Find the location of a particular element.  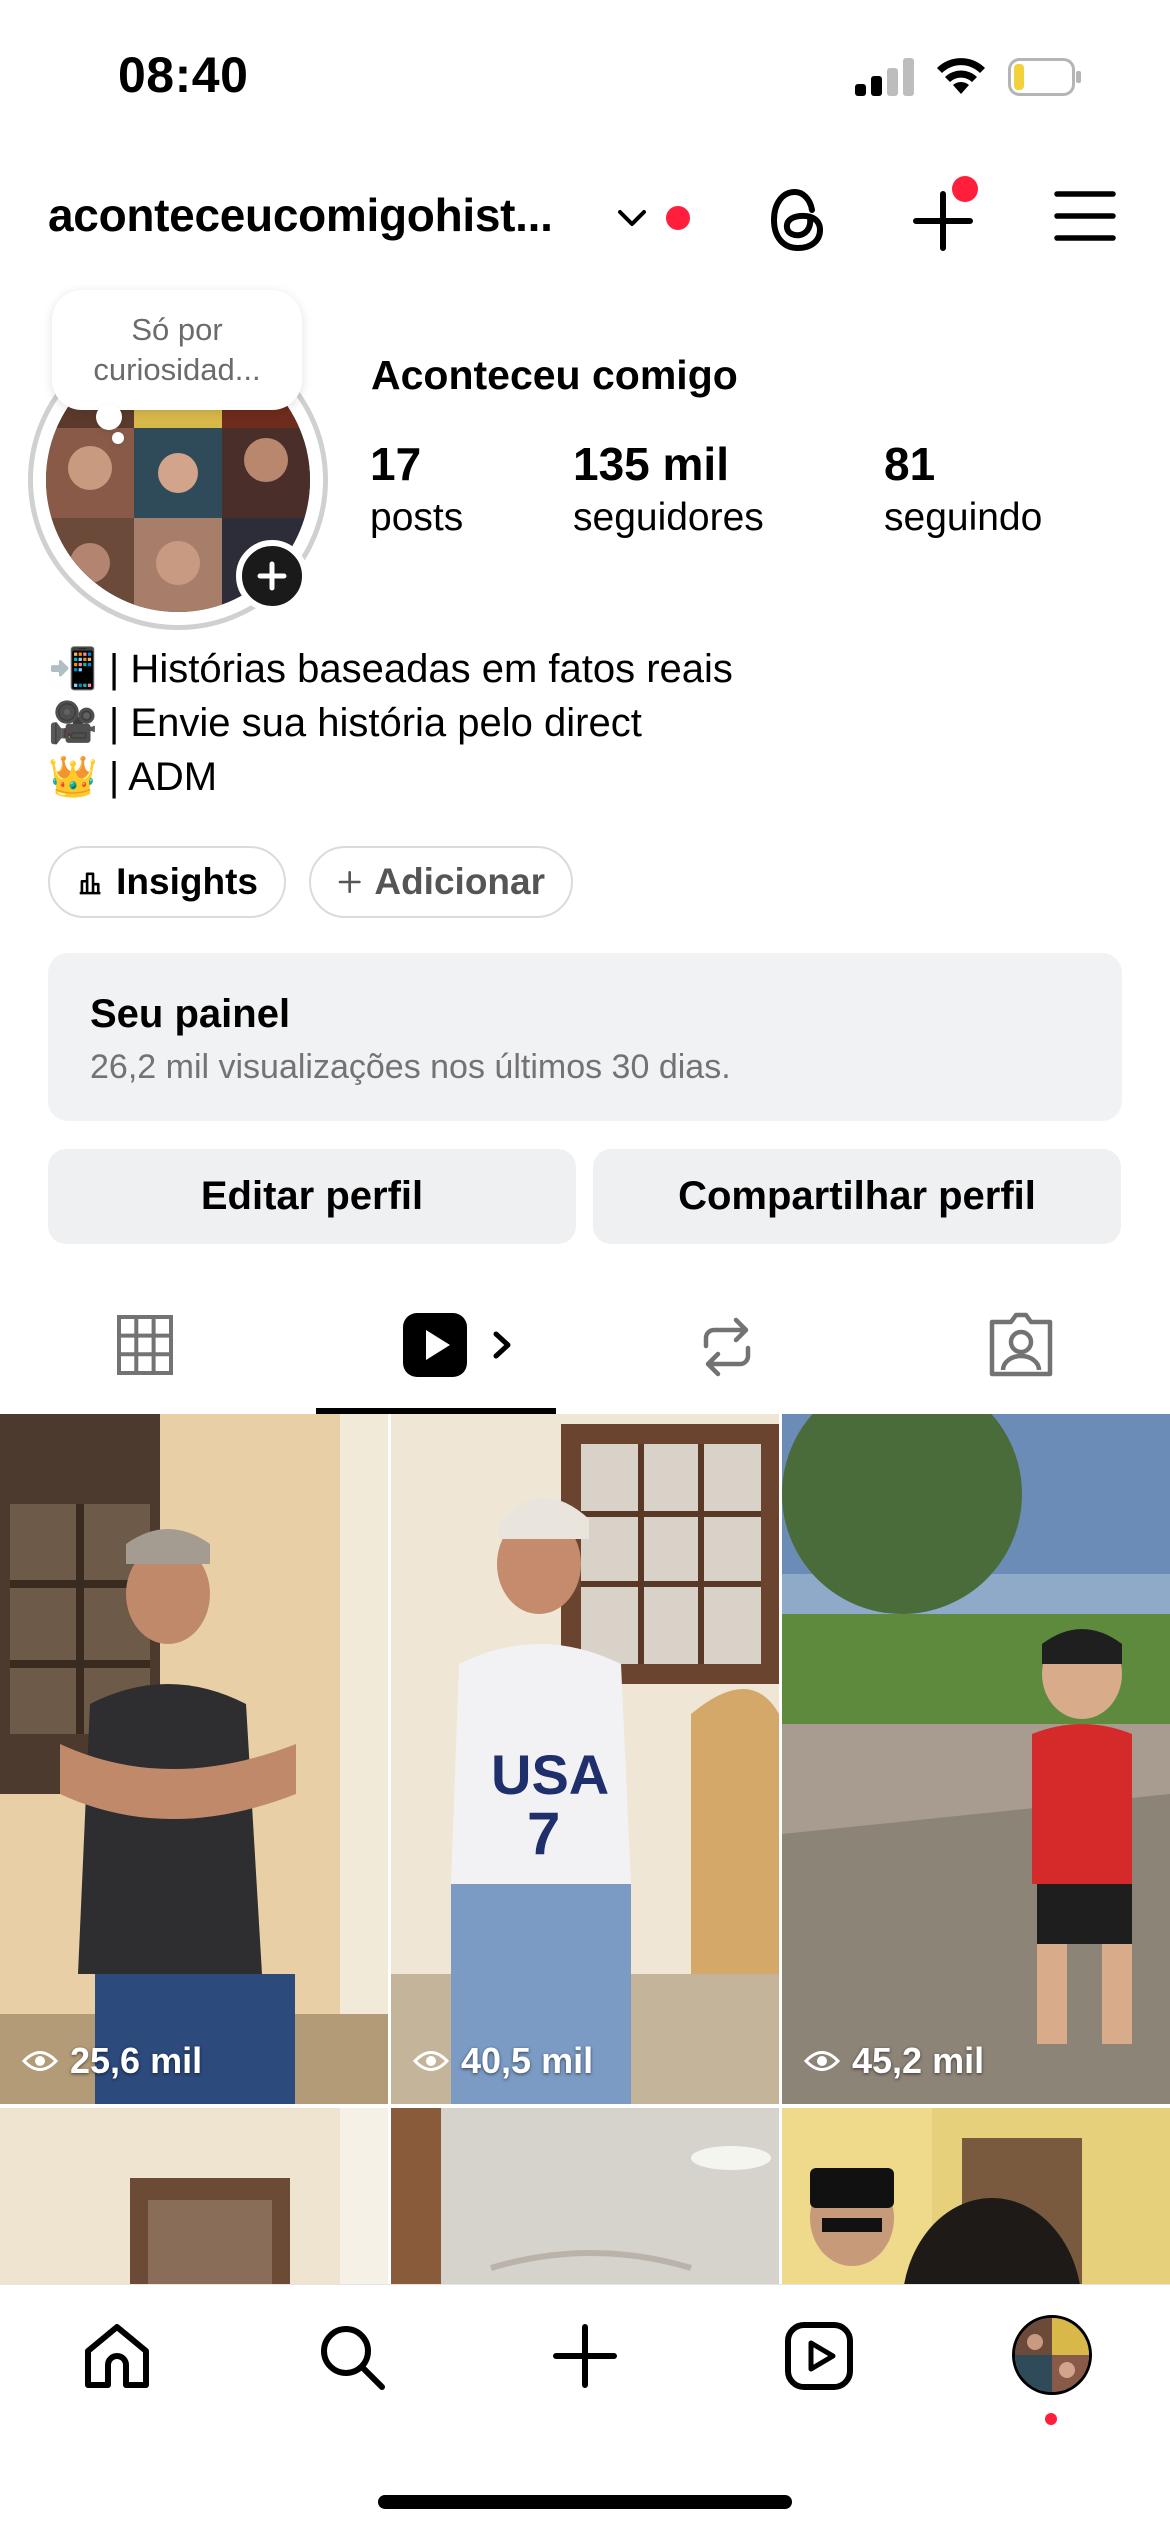

reel-thumbnail: 25,6 mil is located at coordinates (194, 1759).